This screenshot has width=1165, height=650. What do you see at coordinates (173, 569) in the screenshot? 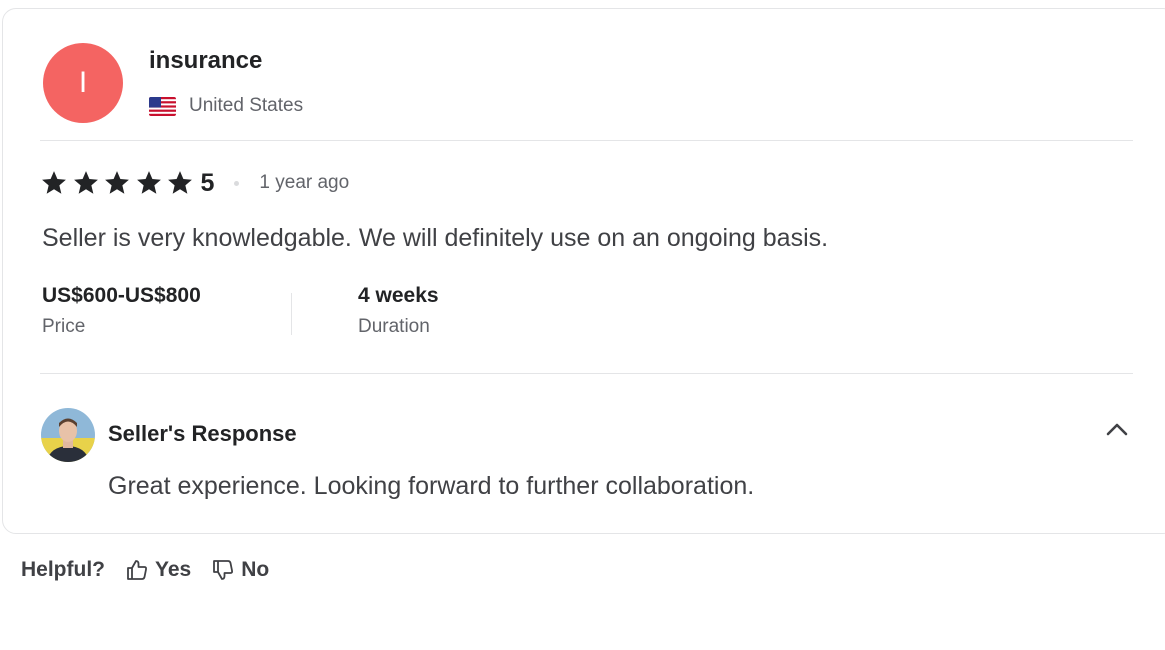
I see `helpful-yes-label: Yes` at bounding box center [173, 569].